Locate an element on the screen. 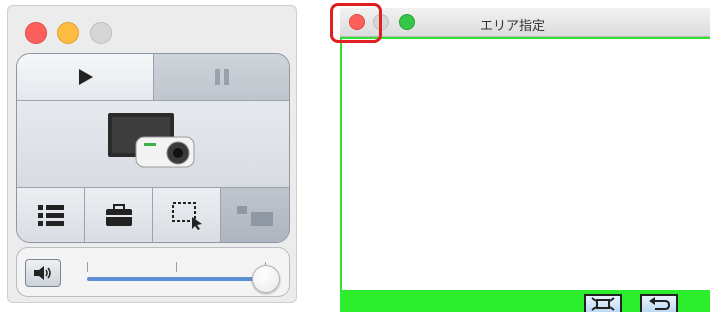 The height and width of the screenshot is (312, 710). screen-resize-icon is located at coordinates (255, 216).